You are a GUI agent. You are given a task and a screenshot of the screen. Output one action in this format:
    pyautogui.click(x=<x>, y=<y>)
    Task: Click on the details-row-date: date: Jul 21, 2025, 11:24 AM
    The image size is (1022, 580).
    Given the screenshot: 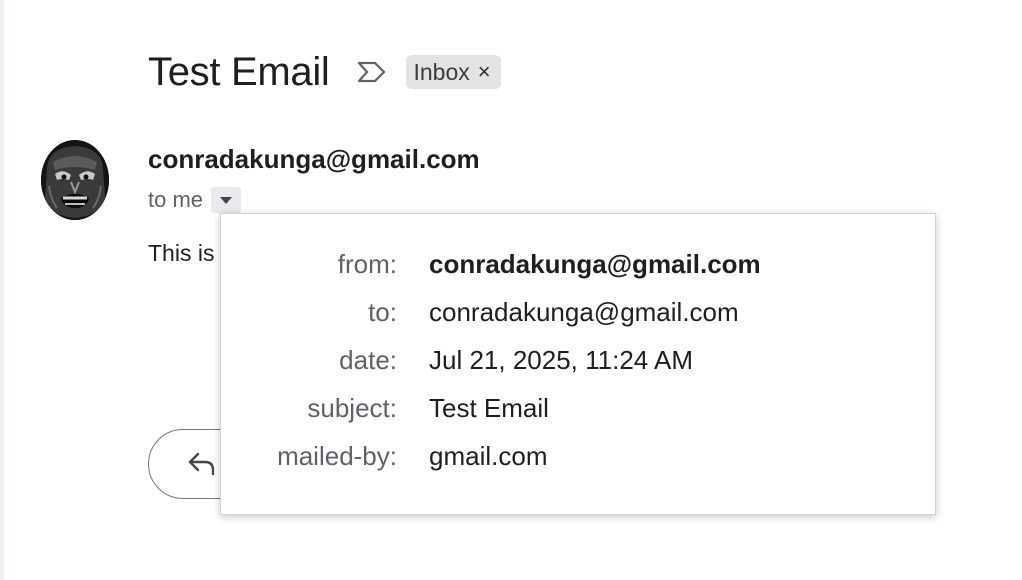 What is the action you would take?
    pyautogui.click(x=578, y=360)
    